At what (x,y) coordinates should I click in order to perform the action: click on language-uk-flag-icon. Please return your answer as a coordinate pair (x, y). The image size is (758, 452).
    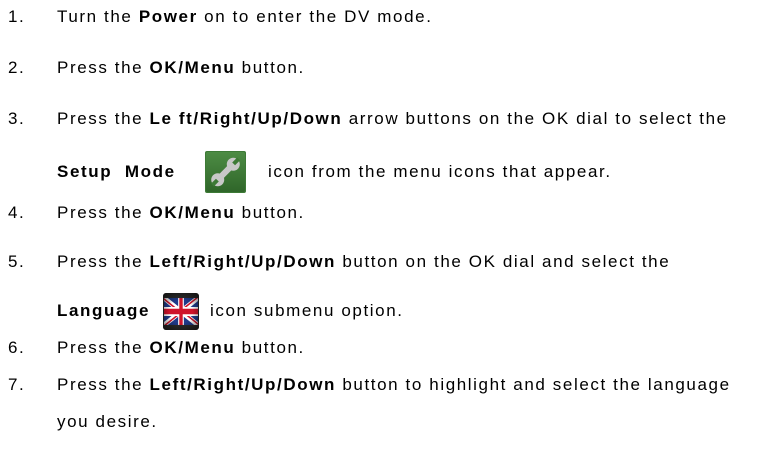
    Looking at the image, I should click on (181, 311).